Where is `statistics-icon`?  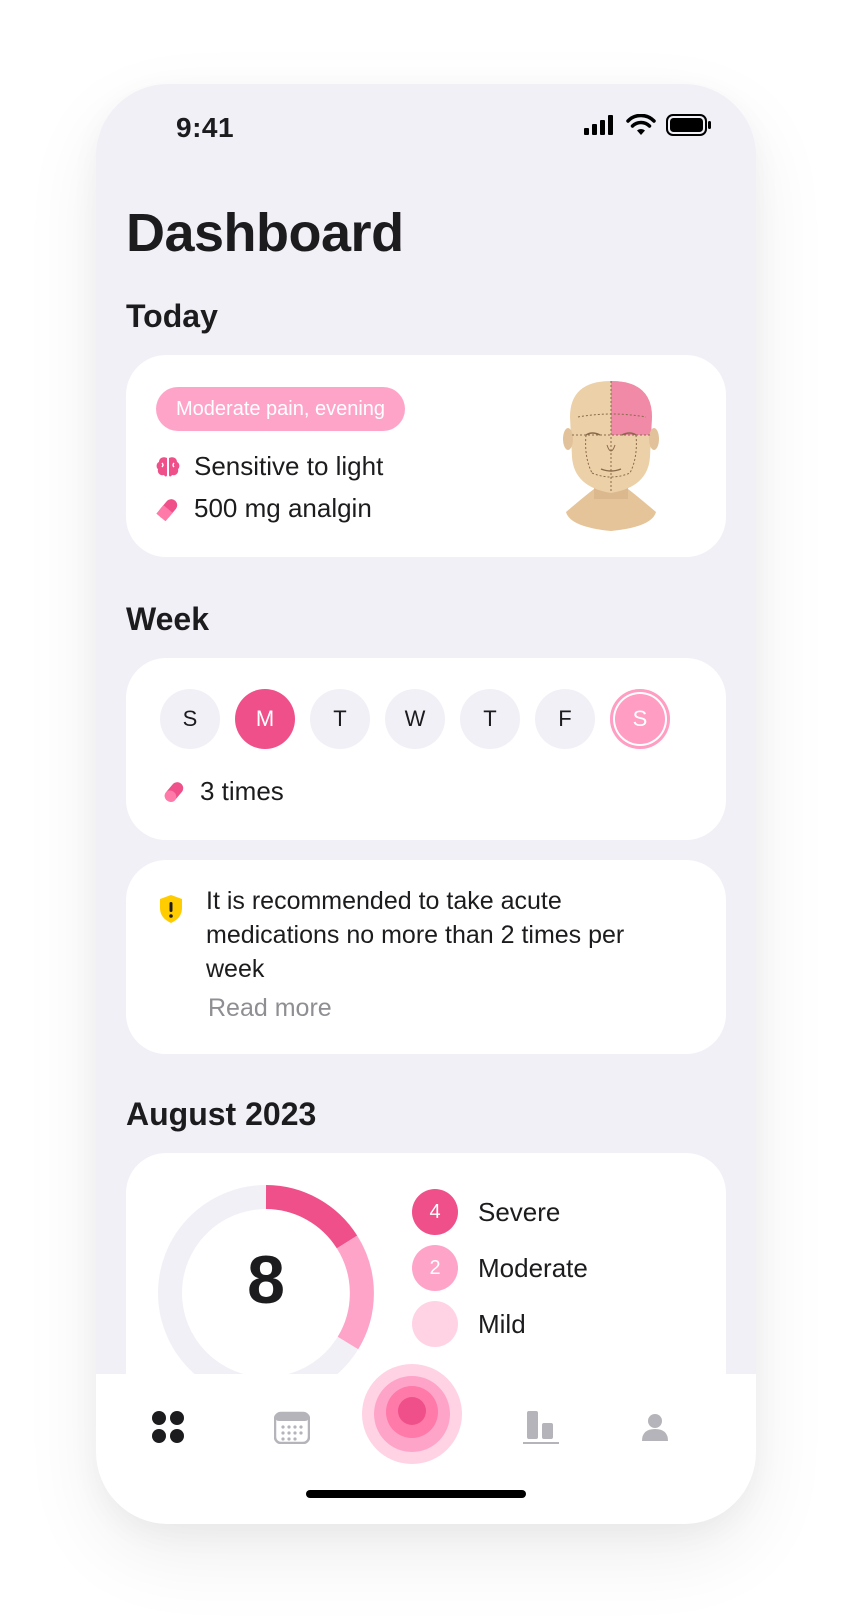
statistics-icon is located at coordinates (541, 1427).